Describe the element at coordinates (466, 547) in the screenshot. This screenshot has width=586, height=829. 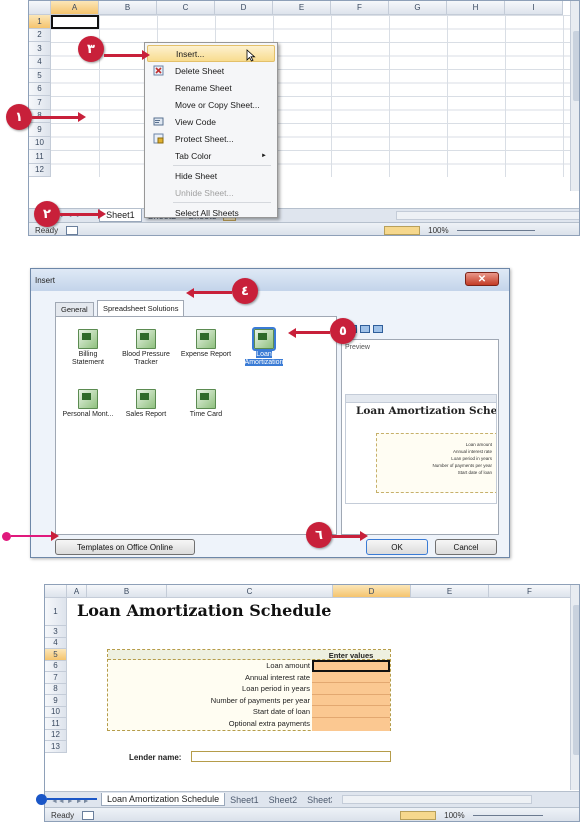
I see `cancel-button: Cancel` at that location.